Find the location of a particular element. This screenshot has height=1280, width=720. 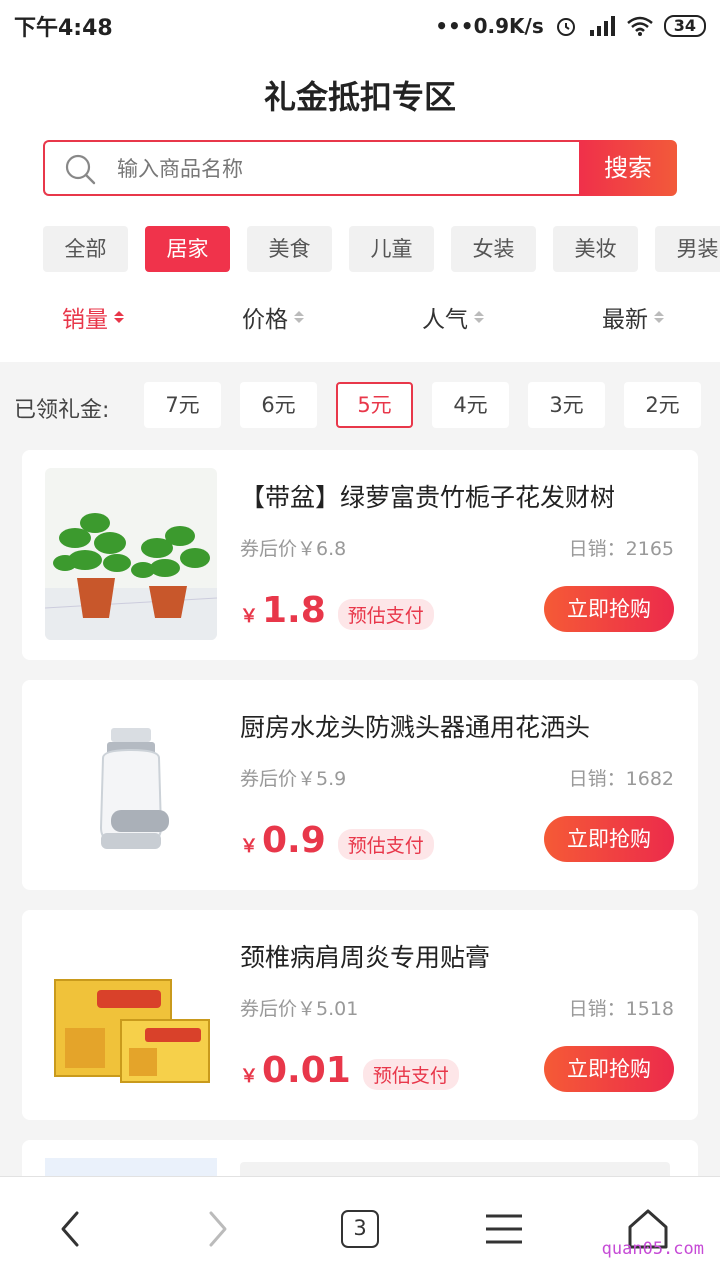

sort-price: 价格 is located at coordinates (273, 317).